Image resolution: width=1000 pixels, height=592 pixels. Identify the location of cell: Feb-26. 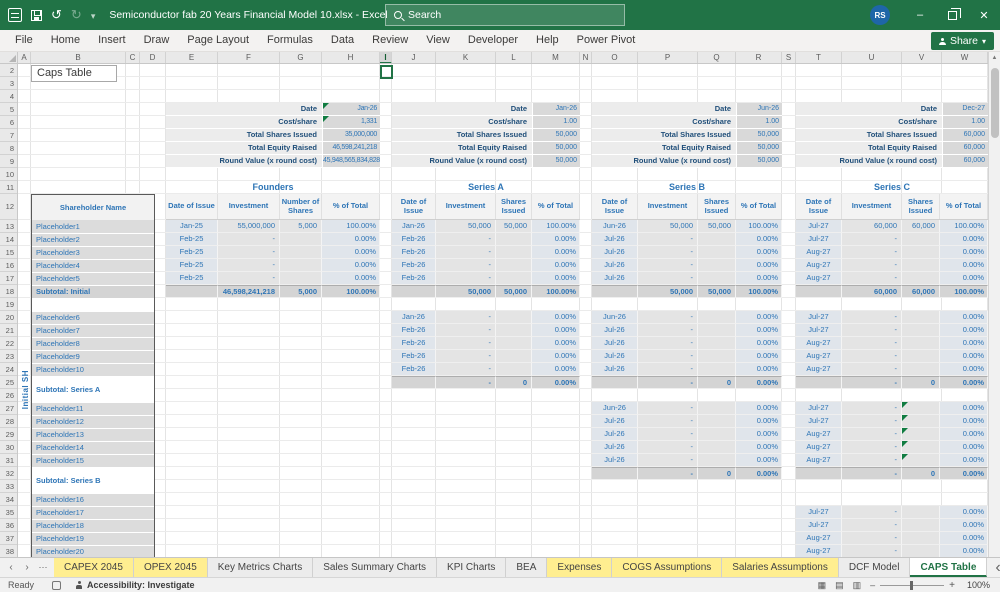
(414, 356).